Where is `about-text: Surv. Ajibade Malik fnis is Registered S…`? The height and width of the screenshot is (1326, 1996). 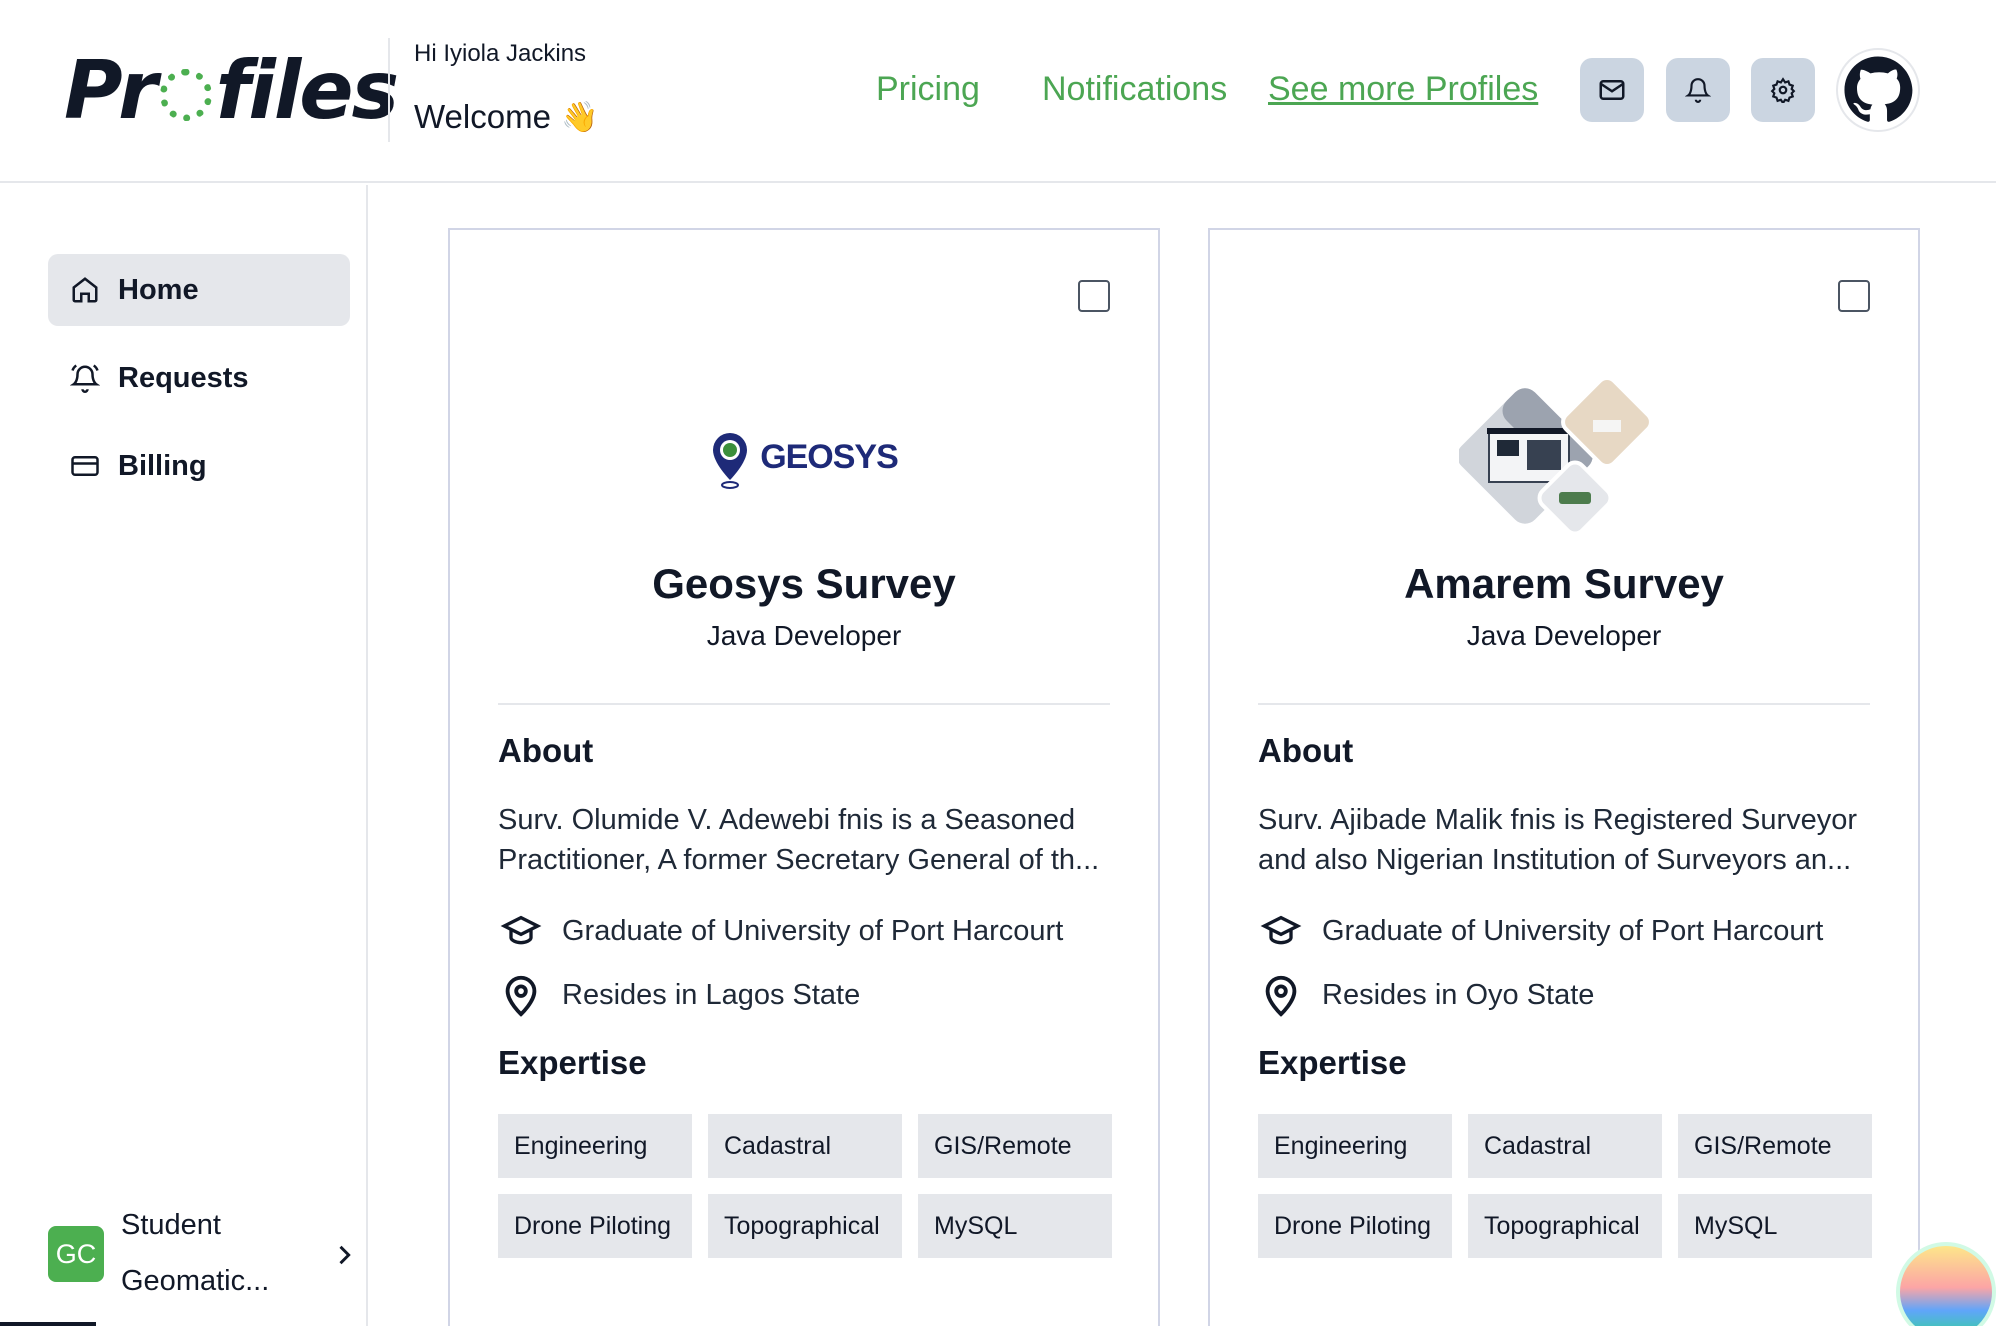 about-text: Surv. Ajibade Malik fnis is Registered S… is located at coordinates (1558, 840).